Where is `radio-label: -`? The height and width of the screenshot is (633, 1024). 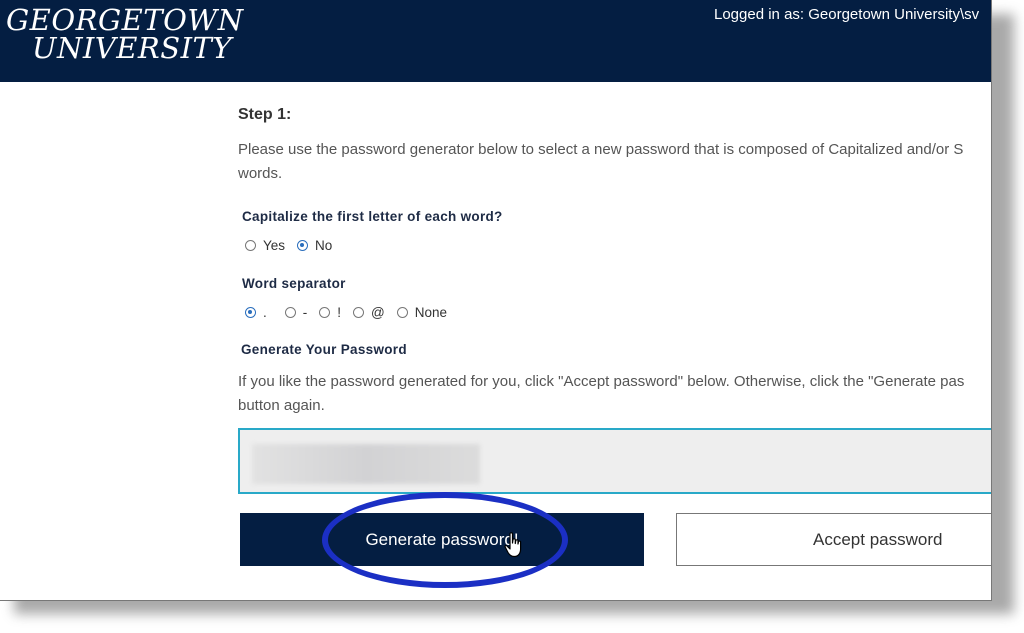
radio-label: - is located at coordinates (305, 312).